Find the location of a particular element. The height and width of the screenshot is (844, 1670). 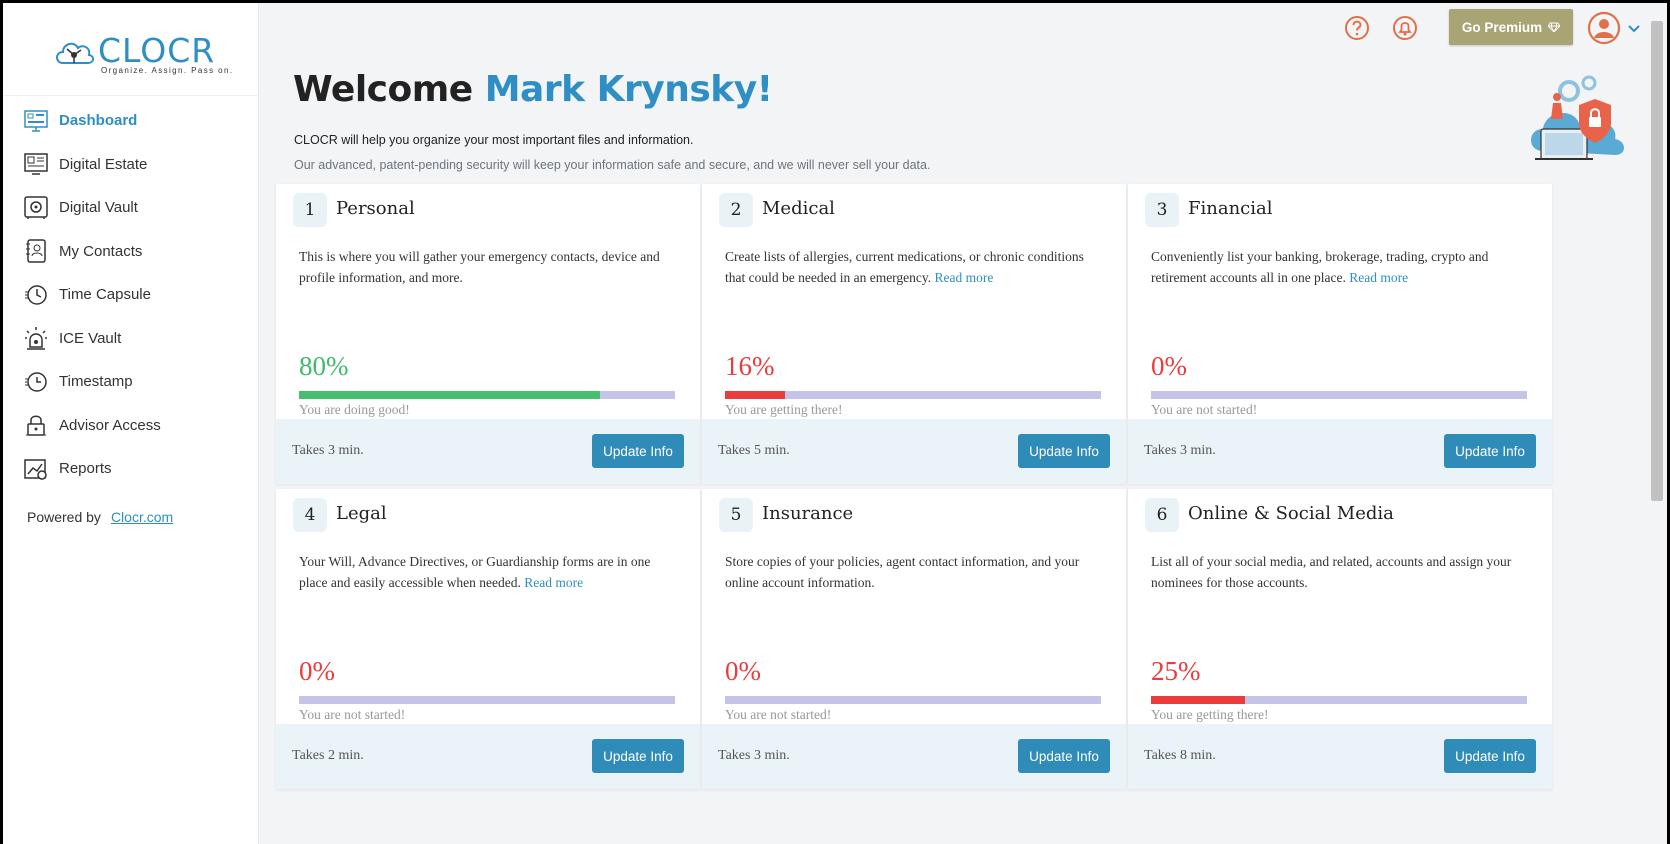

sidebar-item-my-contacts: My Contacts is located at coordinates (131, 252).